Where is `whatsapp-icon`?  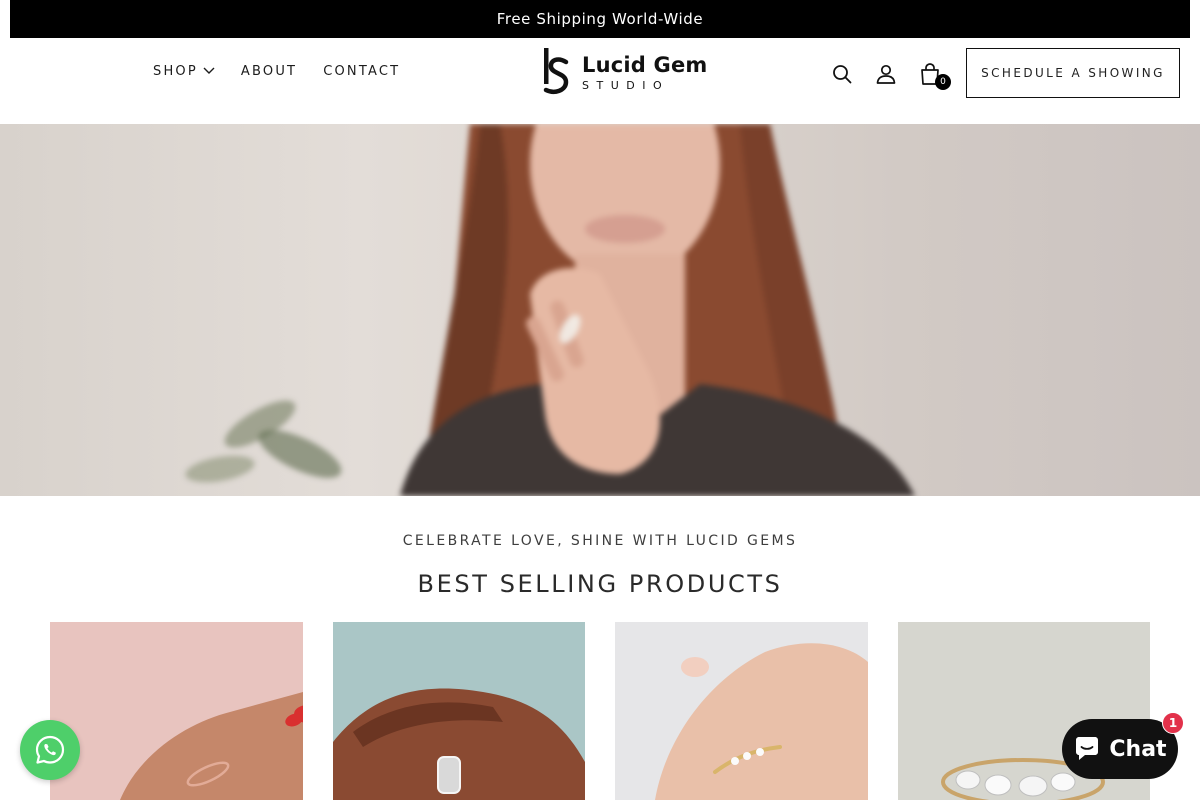 whatsapp-icon is located at coordinates (50, 749).